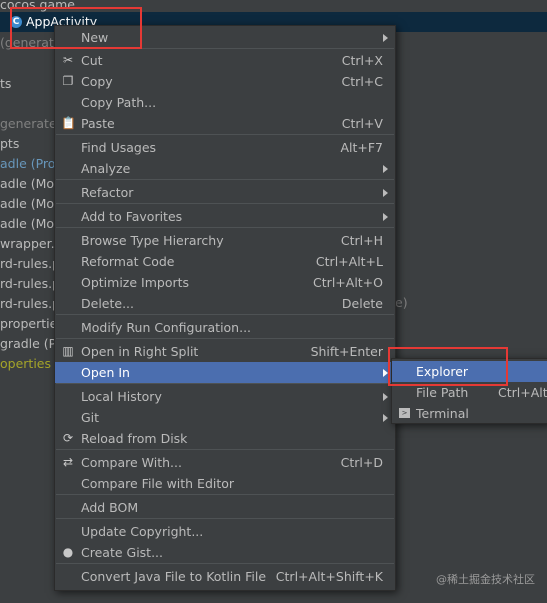  I want to click on menu-item-reformat-code: Reformat Code Ctrl+Alt+L, so click(225, 261).